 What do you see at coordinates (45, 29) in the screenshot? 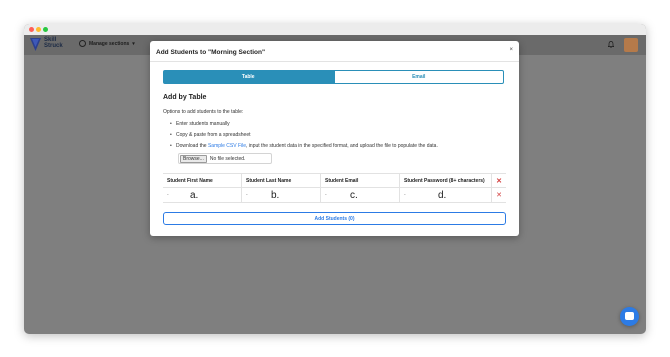
I see `zoom-window-button` at bounding box center [45, 29].